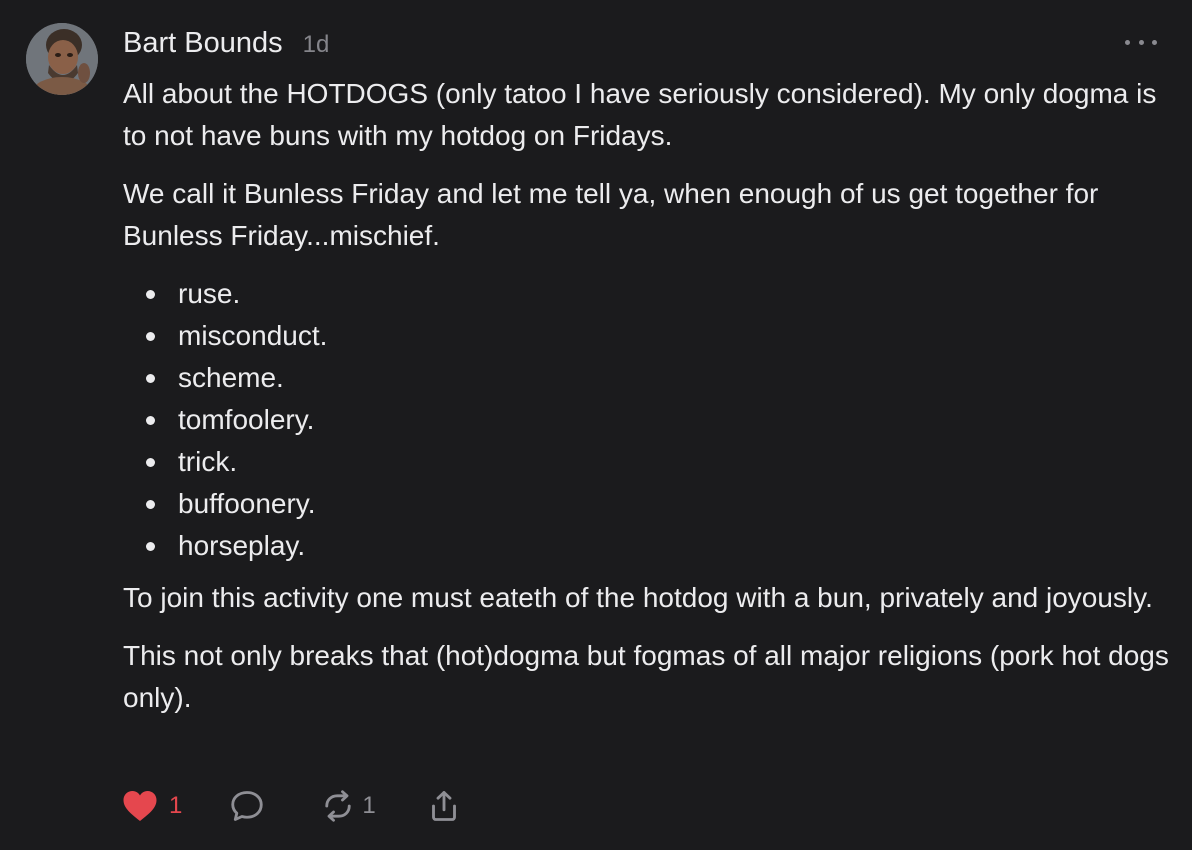 The image size is (1192, 850). I want to click on post-timestamp: 1d, so click(316, 44).